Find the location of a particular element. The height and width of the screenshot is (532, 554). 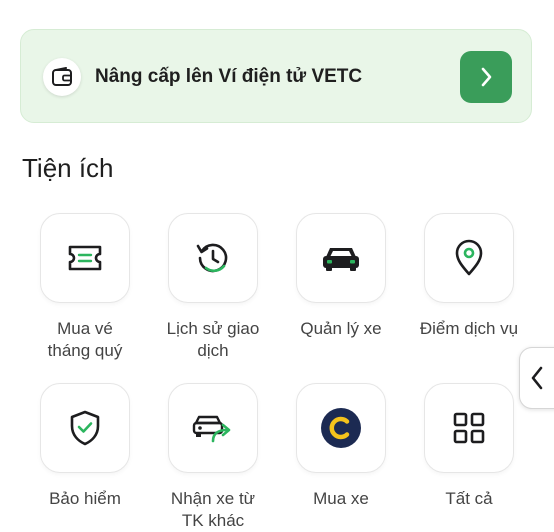

utility-label: Lịch sử giao dịch is located at coordinates (213, 339).